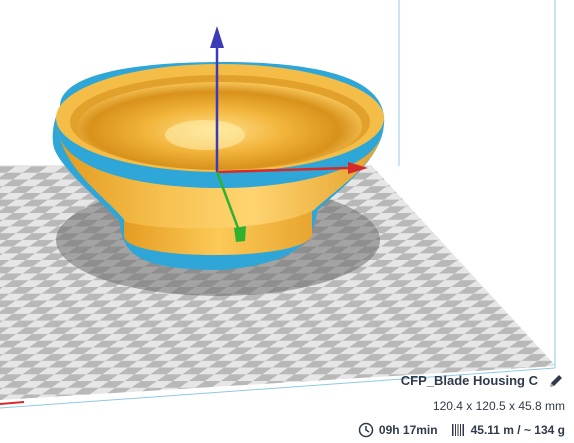 Image resolution: width=574 pixels, height=443 pixels. I want to click on object-name: CFP_Blade Housing C, so click(469, 380).